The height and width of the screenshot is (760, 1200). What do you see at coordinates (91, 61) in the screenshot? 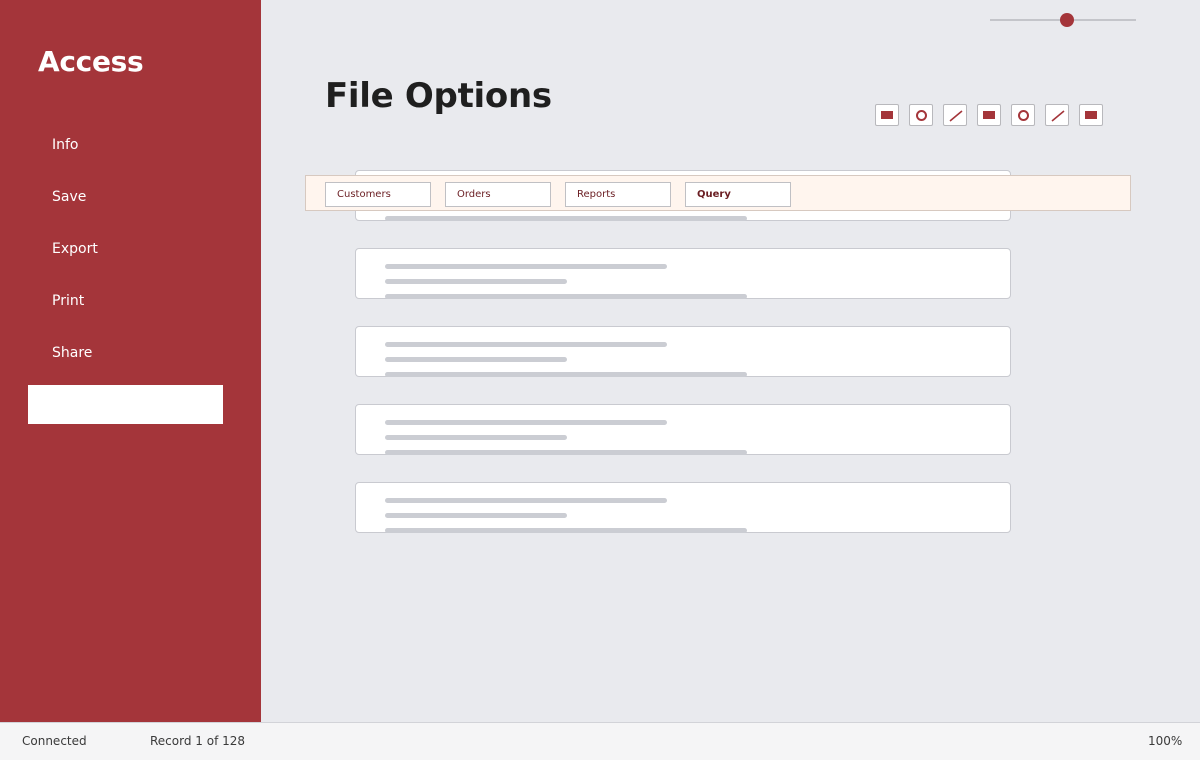
I see `app-title: Access` at bounding box center [91, 61].